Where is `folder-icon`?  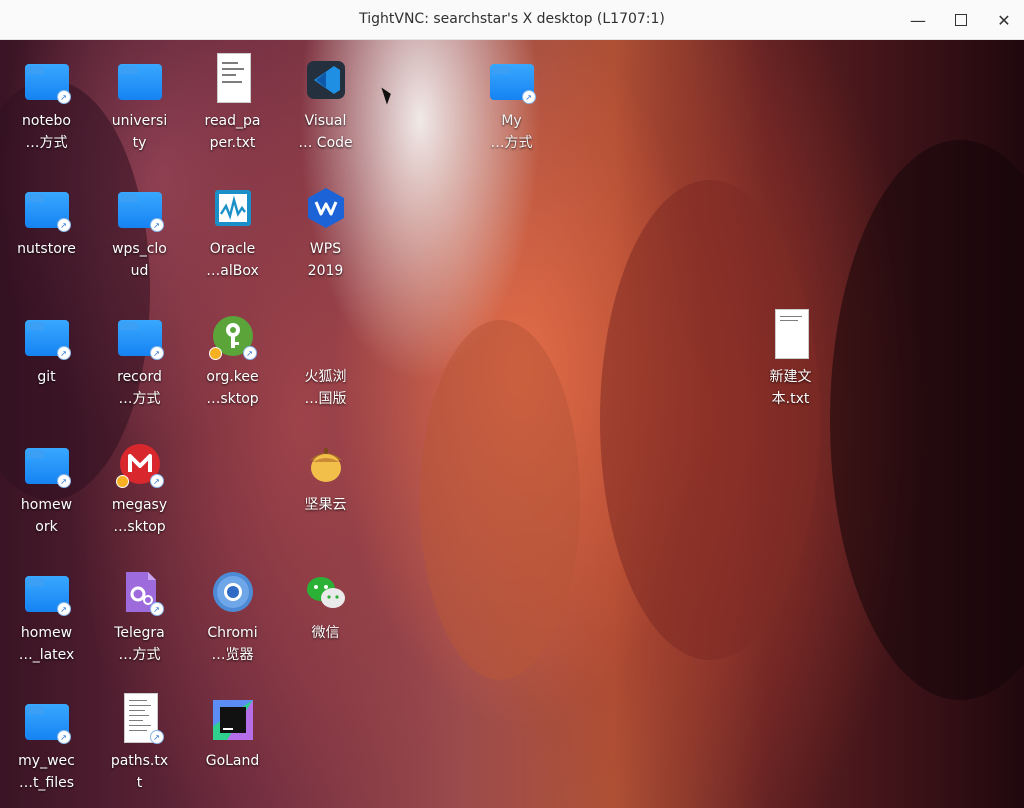 folder-icon is located at coordinates (139, 80).